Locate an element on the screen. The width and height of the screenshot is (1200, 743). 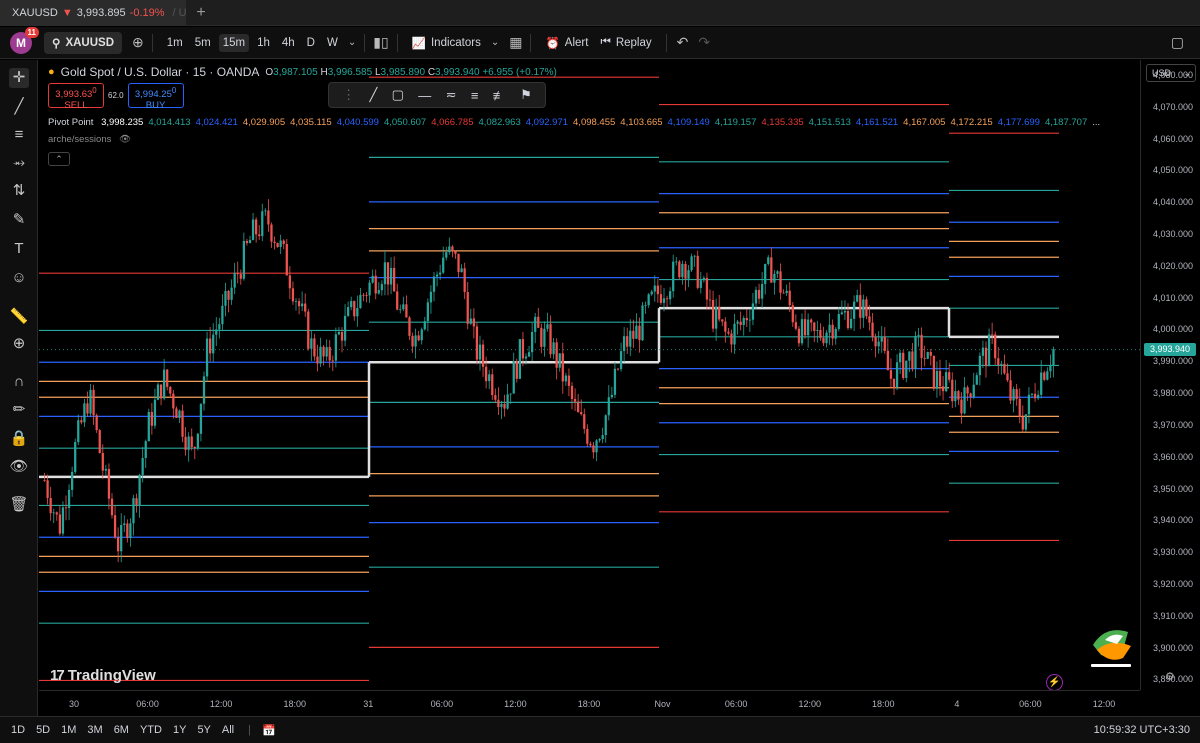
timeframe-1h: 1h is located at coordinates (263, 43).